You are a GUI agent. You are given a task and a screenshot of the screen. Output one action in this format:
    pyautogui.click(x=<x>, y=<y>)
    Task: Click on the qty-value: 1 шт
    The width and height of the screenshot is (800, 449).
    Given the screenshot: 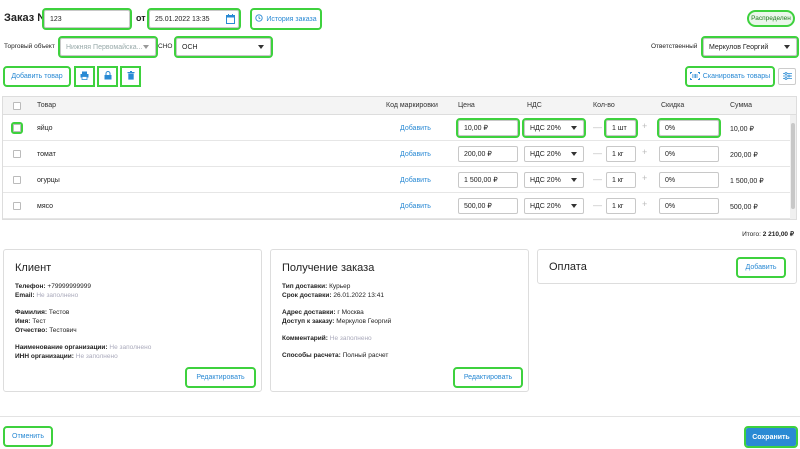 What is the action you would take?
    pyautogui.click(x=619, y=128)
    